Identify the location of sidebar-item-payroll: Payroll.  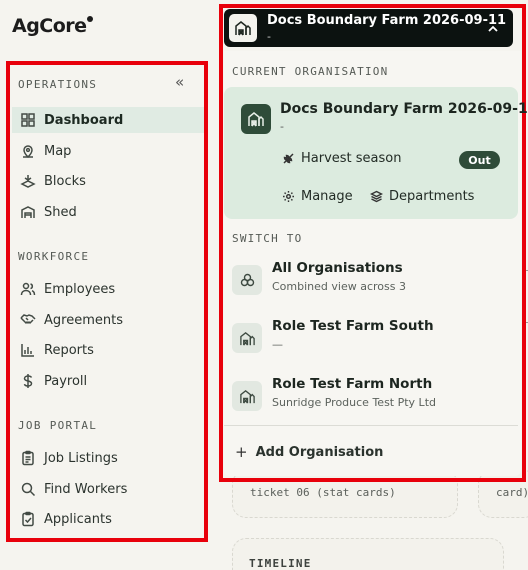
(108, 381).